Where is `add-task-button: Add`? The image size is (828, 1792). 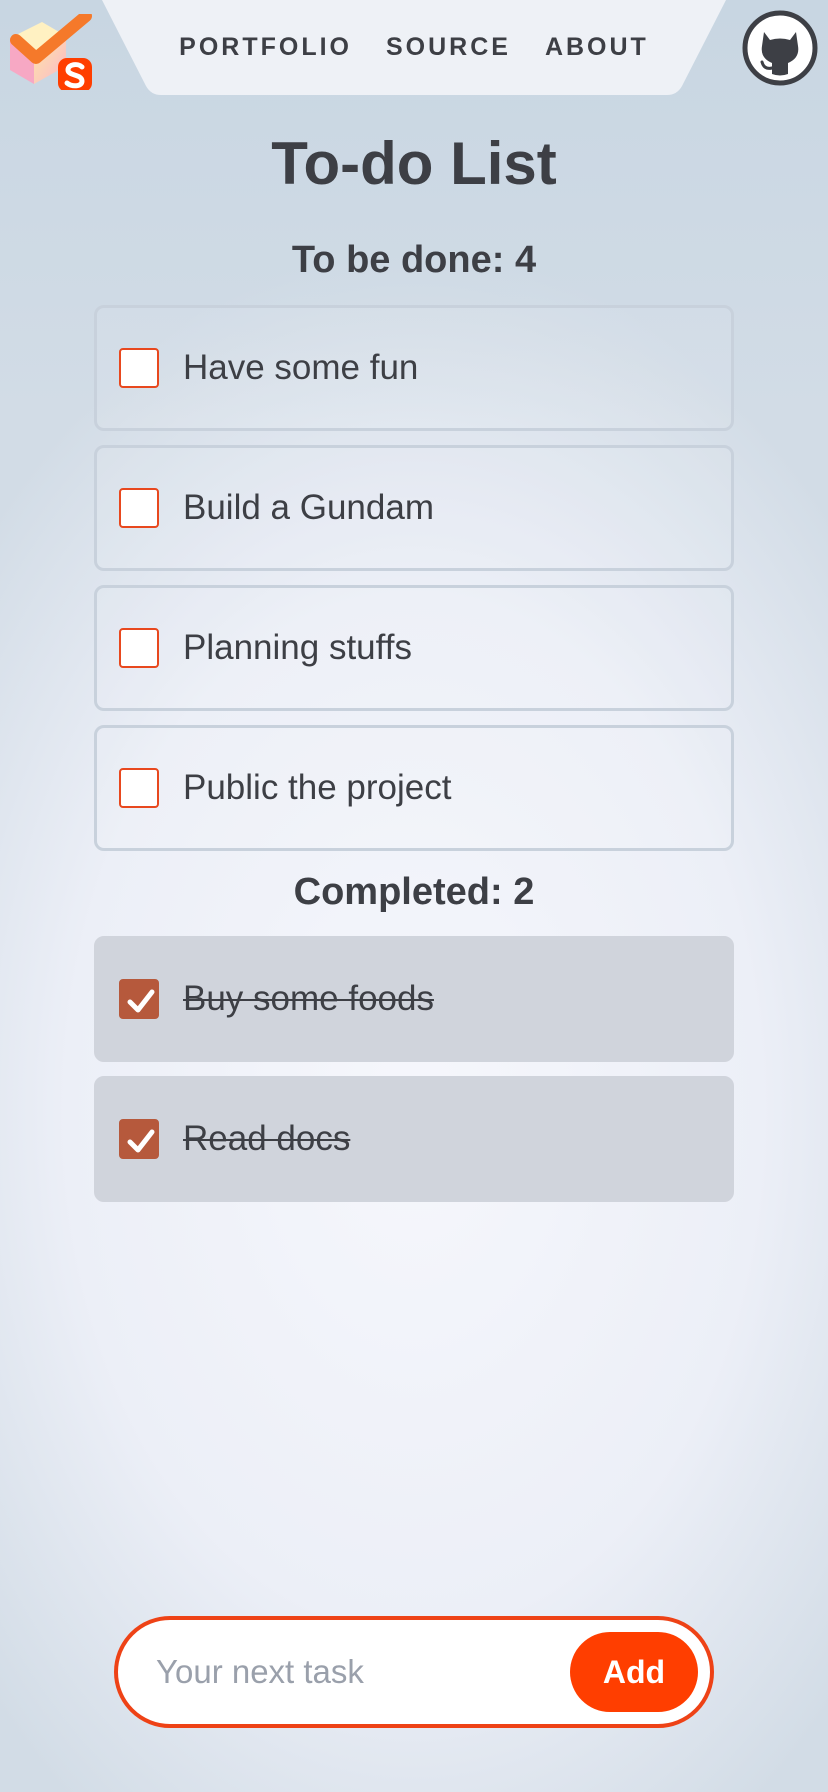 add-task-button: Add is located at coordinates (634, 1672).